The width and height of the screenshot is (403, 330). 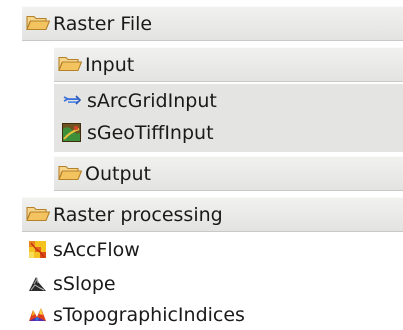 What do you see at coordinates (84, 283) in the screenshot?
I see `tool-label: sSlope` at bounding box center [84, 283].